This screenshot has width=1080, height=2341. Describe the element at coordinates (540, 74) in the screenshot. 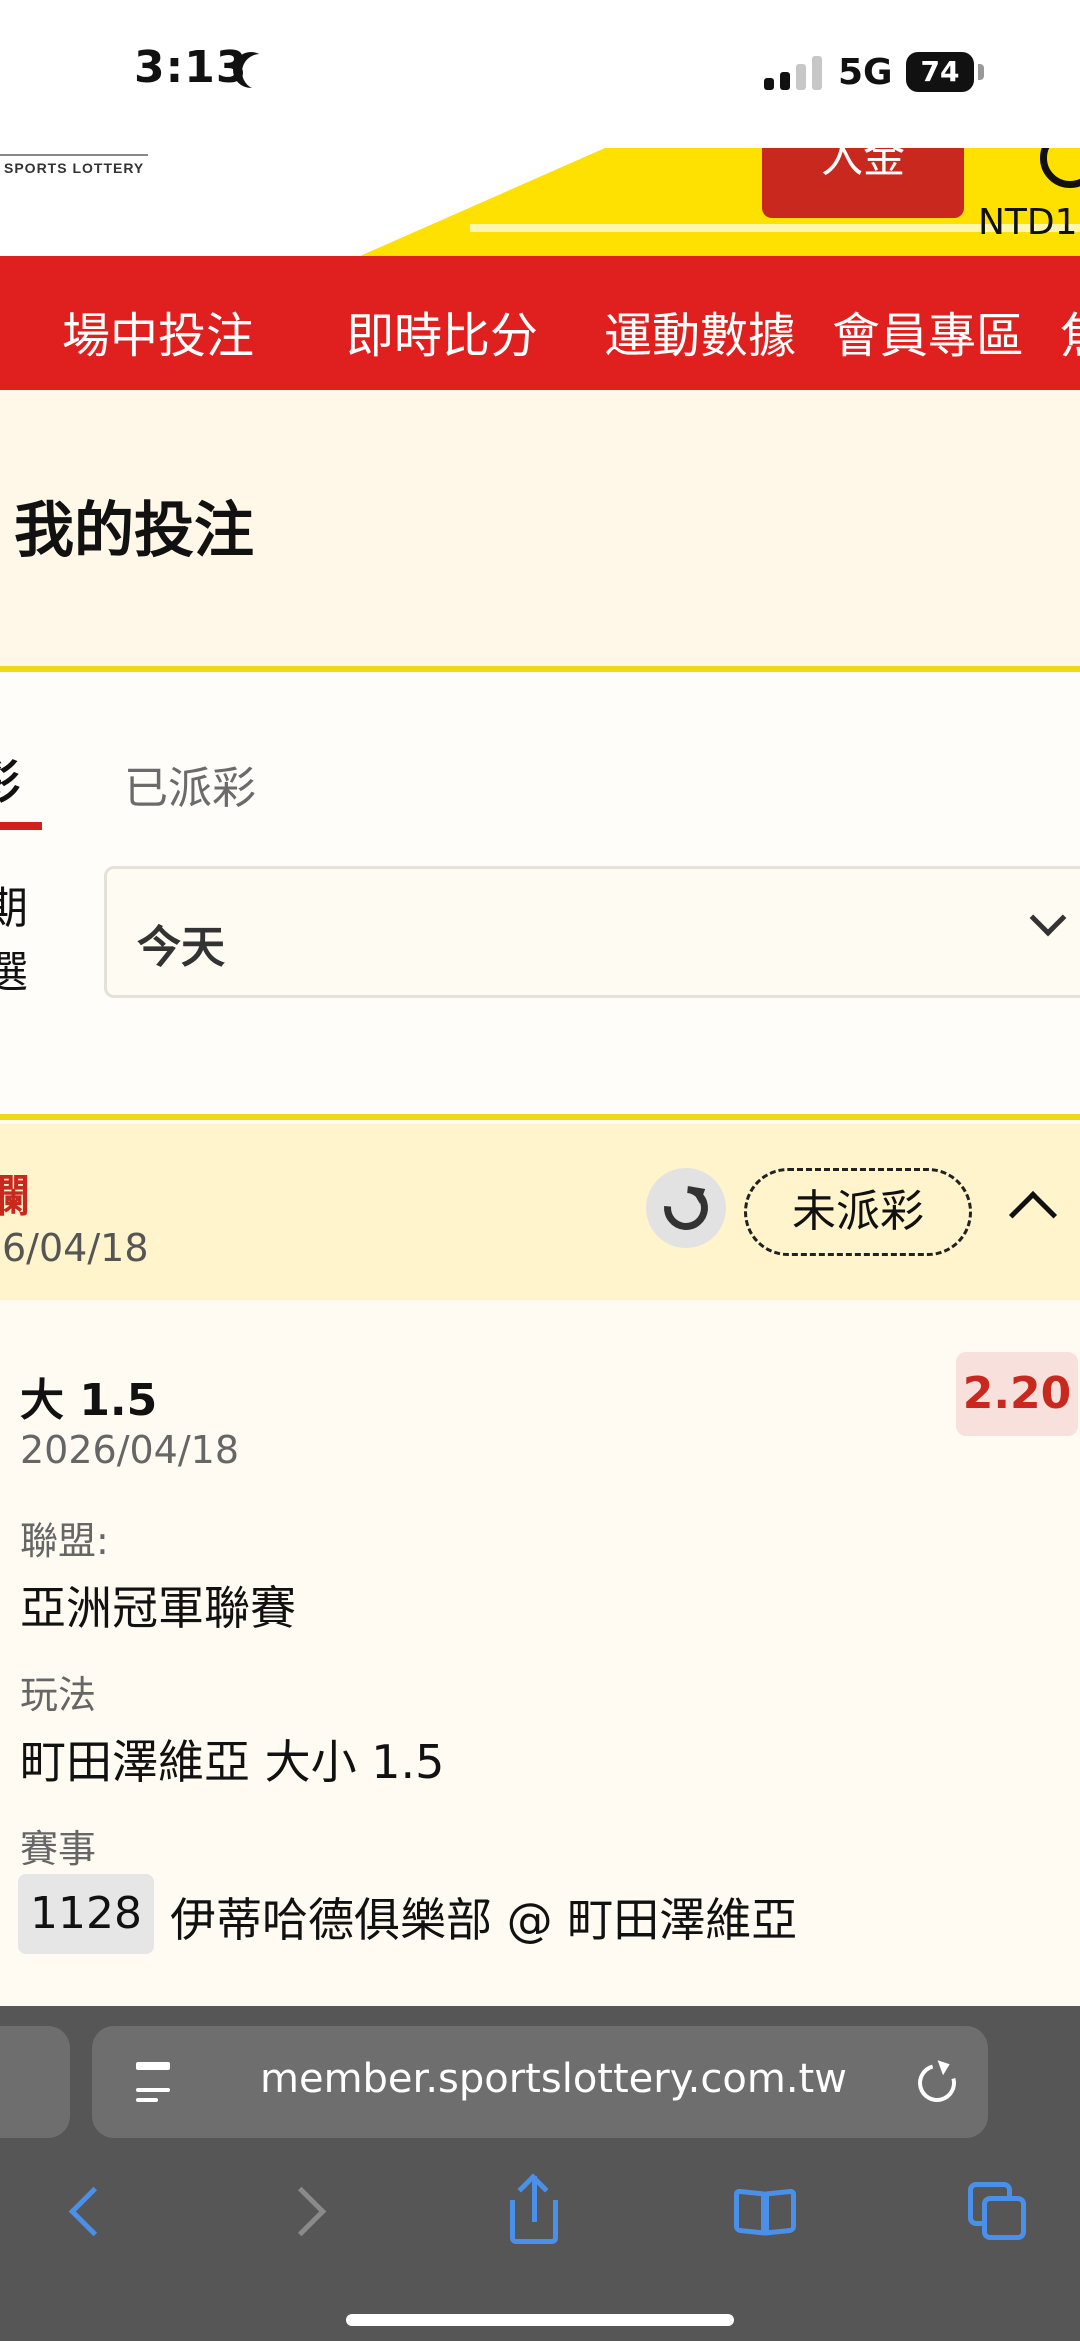

I see `status-bar: 3:13 5G 74` at that location.